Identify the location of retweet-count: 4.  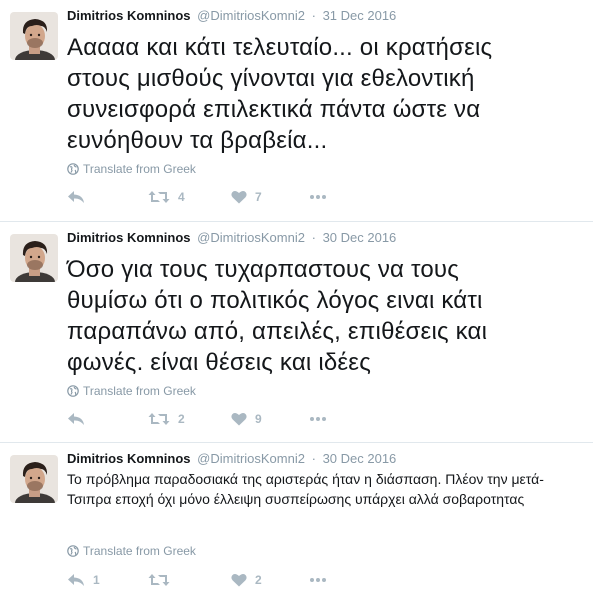
(181, 197).